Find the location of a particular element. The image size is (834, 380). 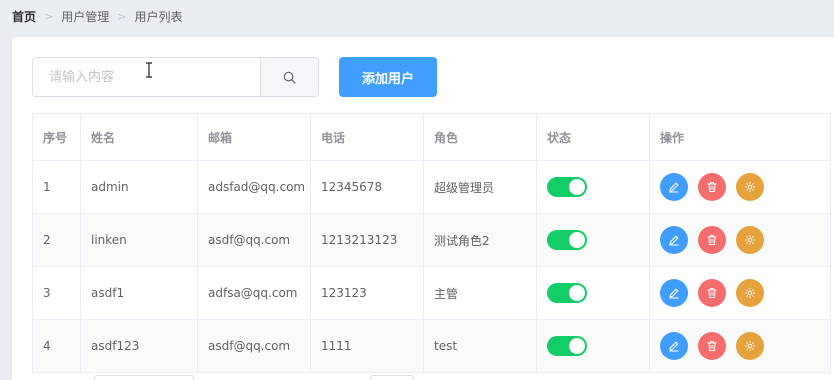

column-header-name: 姓名 is located at coordinates (139, 137).